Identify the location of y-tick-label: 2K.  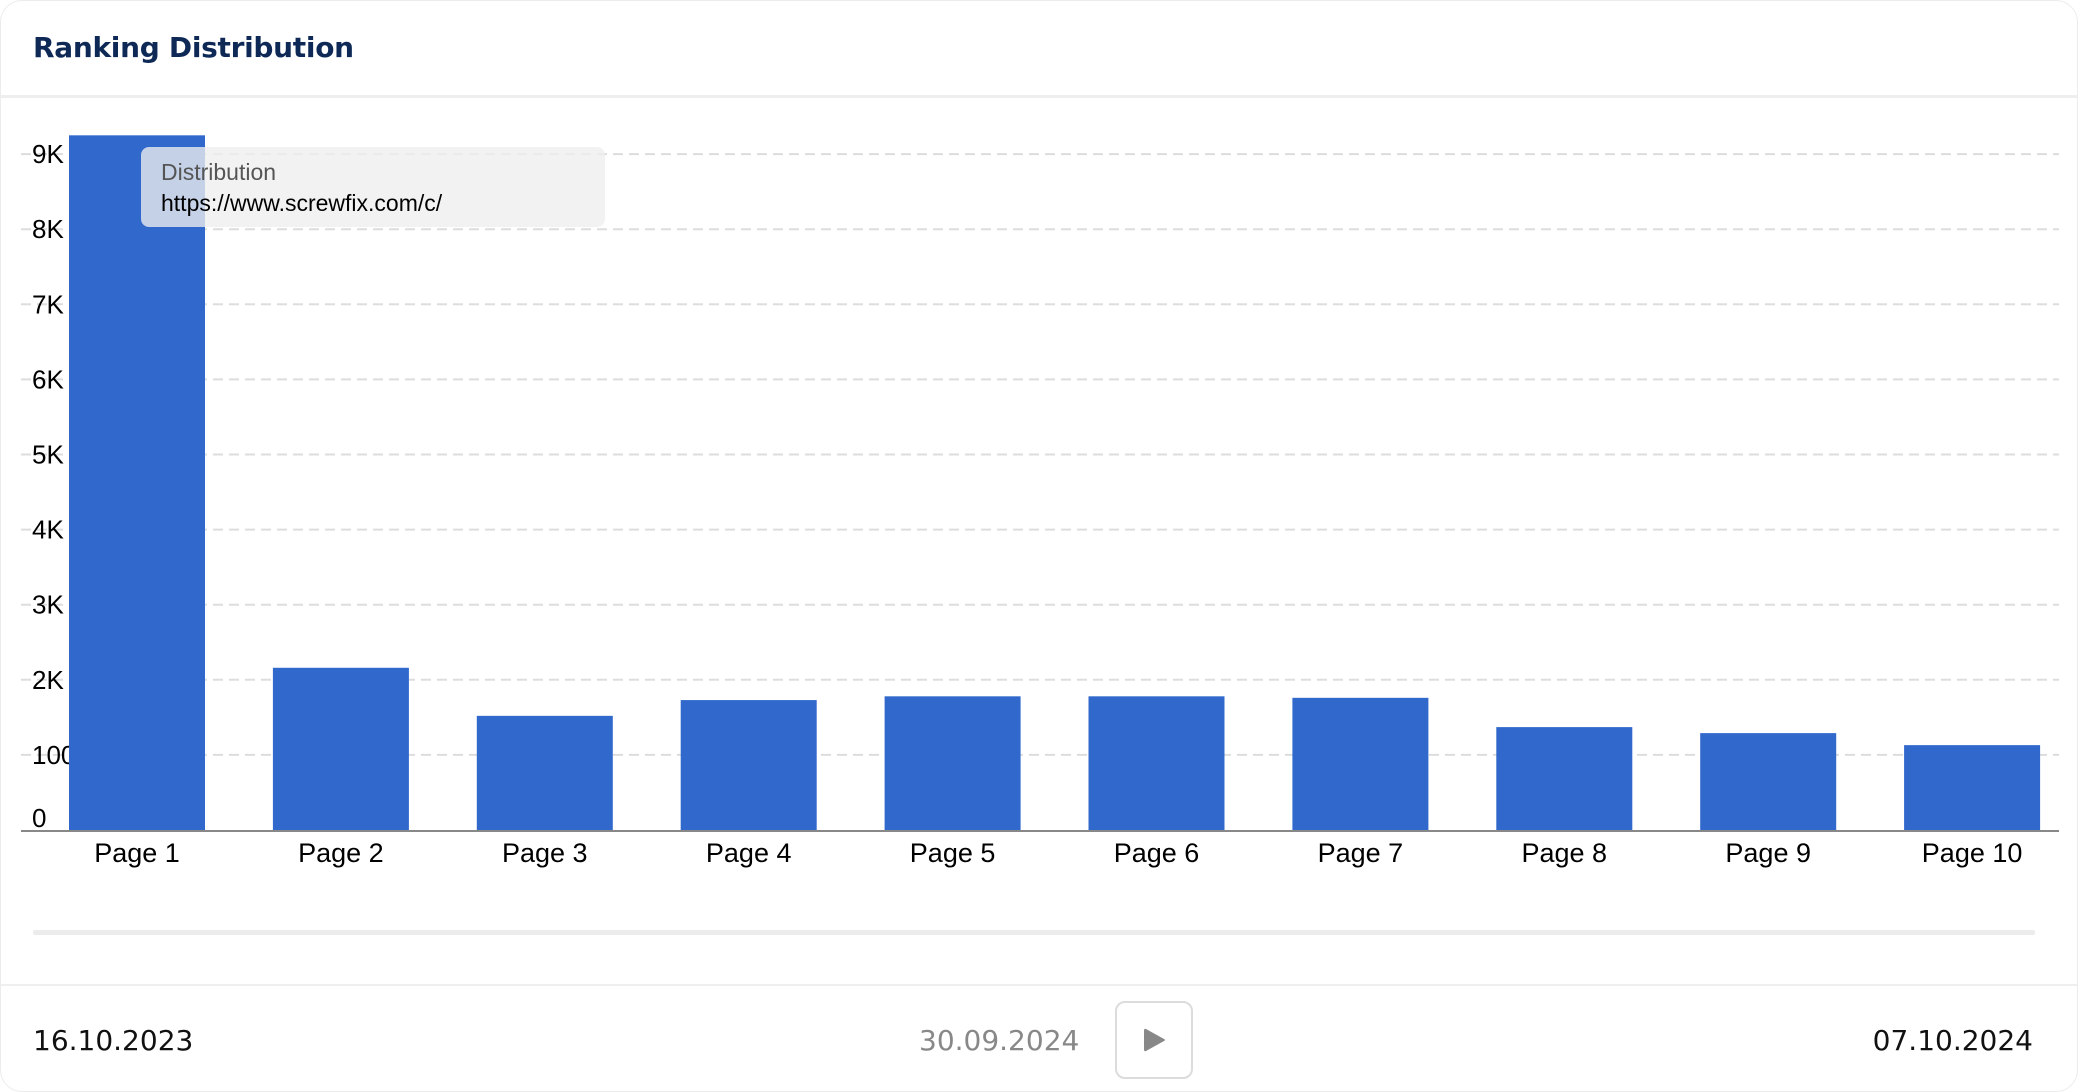
(48, 680).